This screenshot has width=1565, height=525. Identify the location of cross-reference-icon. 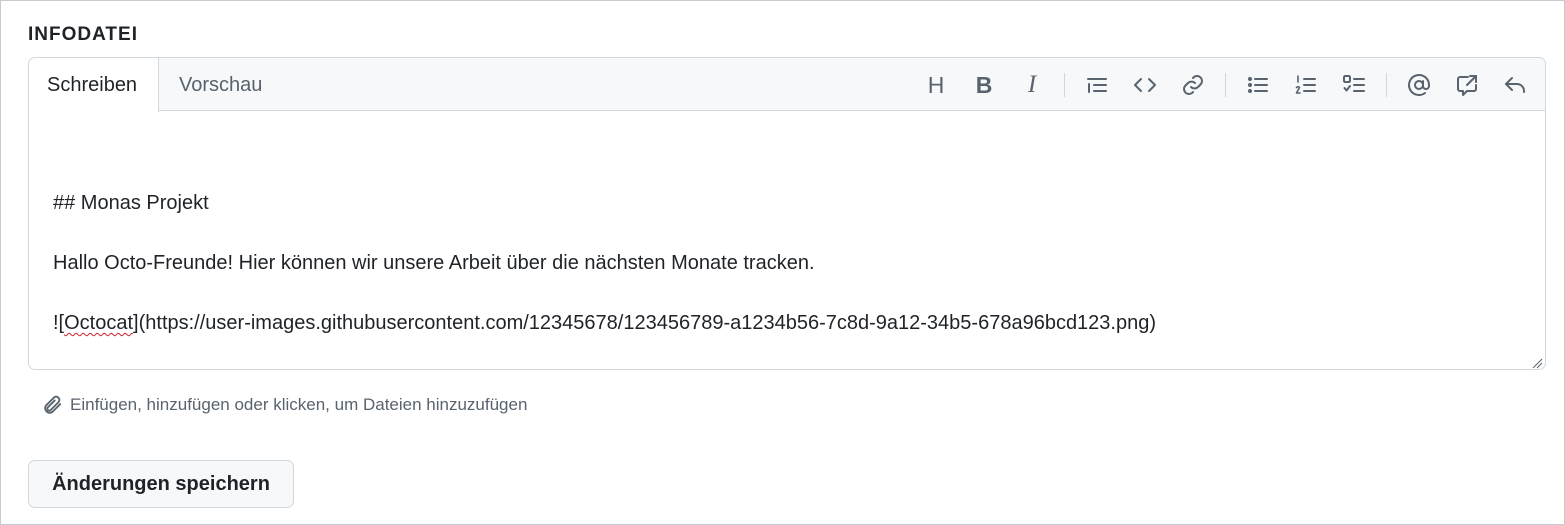
(1467, 85).